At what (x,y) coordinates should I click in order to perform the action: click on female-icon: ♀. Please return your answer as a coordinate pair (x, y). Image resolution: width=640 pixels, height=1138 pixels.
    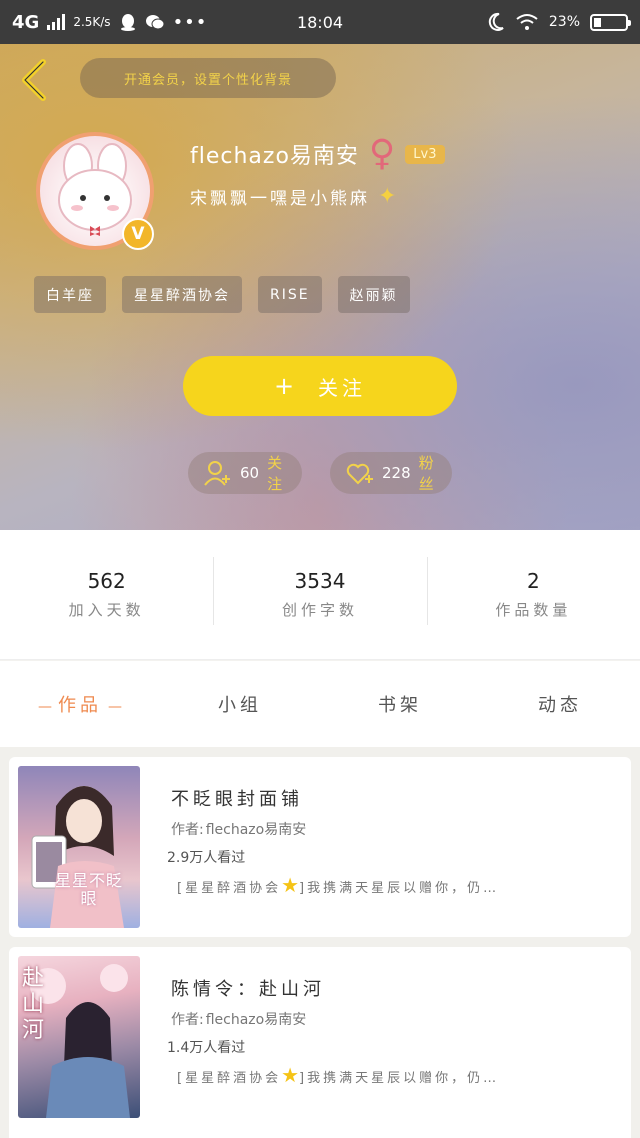
    Looking at the image, I should click on (382, 153).